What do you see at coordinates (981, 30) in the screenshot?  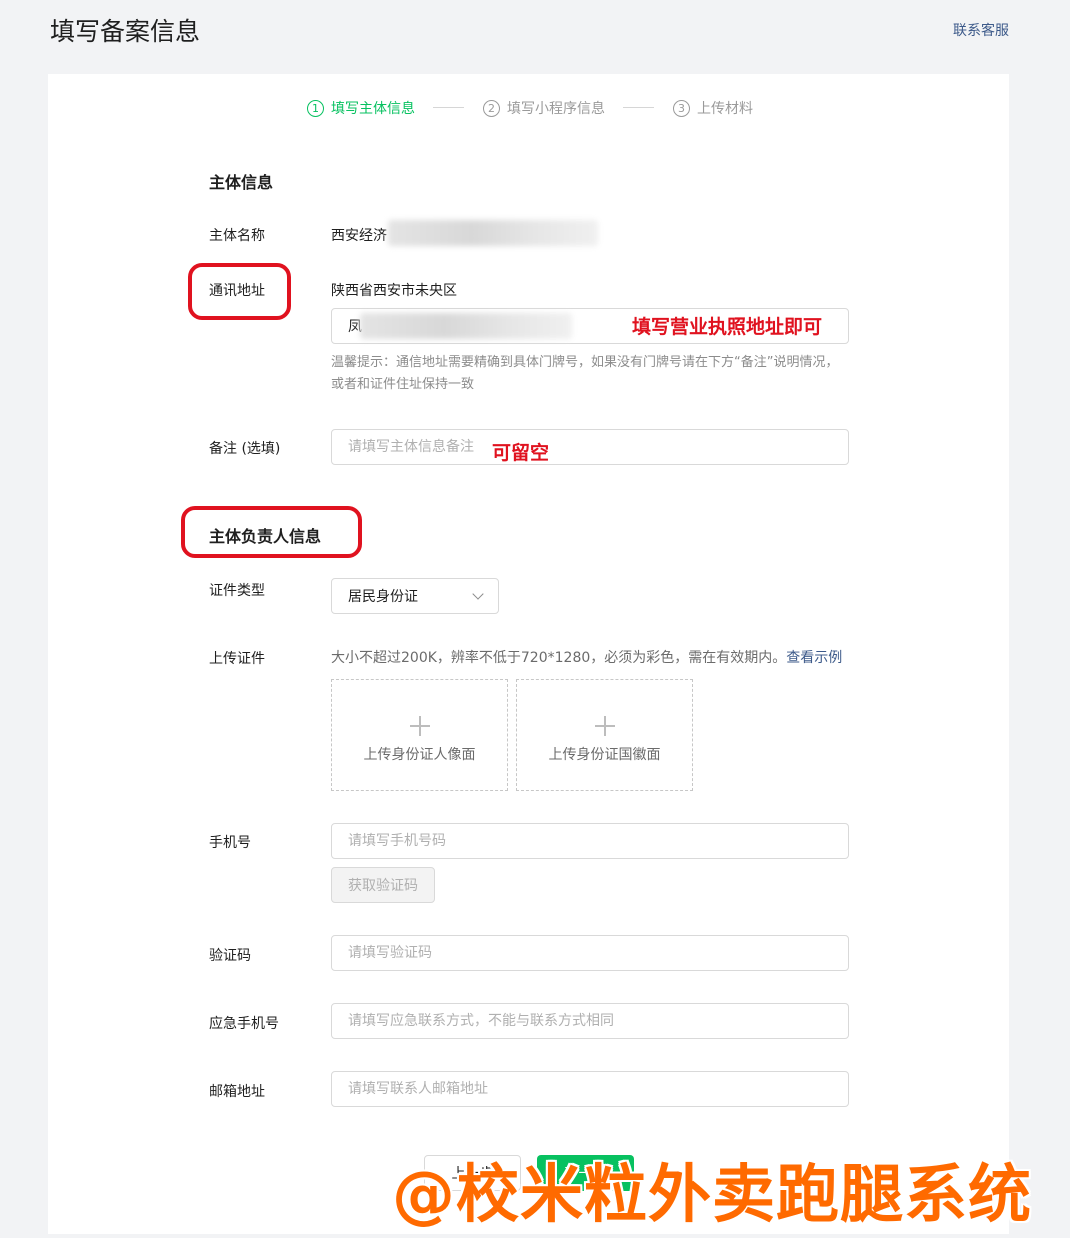 I see `contact-support-link: 联系客服` at bounding box center [981, 30].